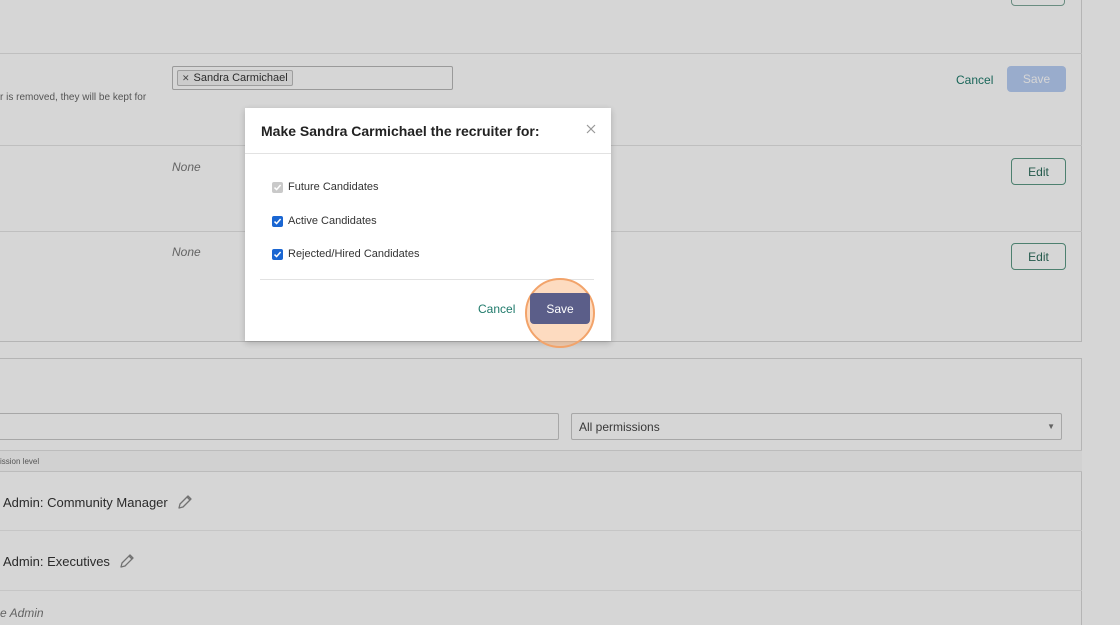 The width and height of the screenshot is (1120, 625). I want to click on active-candidates-checkbox, so click(277, 221).